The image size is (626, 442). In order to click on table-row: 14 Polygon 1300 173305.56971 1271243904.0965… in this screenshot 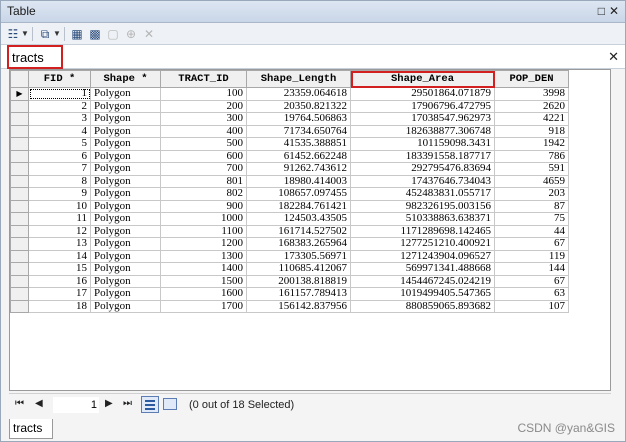, I will do `click(289, 256)`.